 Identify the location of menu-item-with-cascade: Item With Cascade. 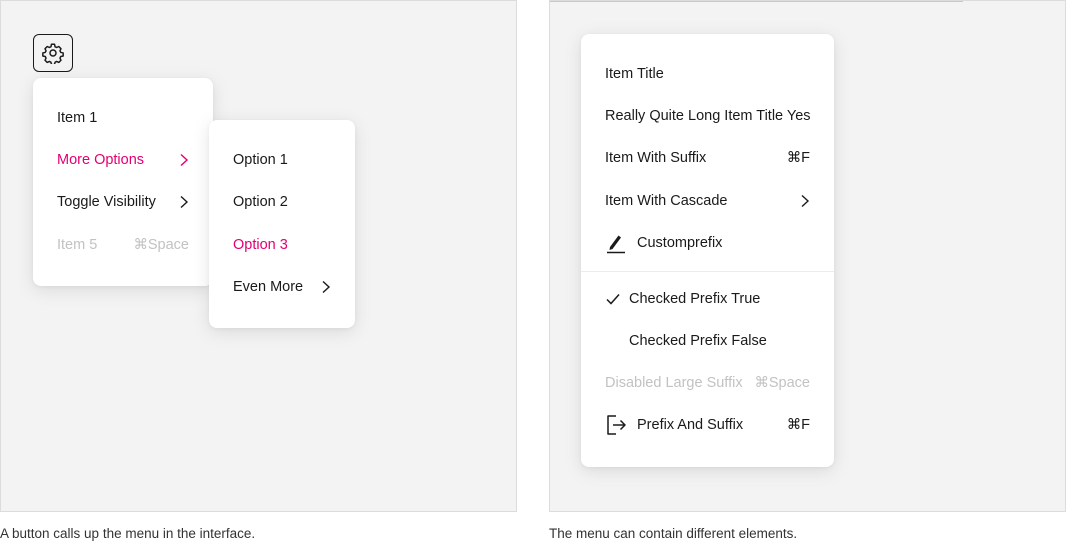
(707, 201).